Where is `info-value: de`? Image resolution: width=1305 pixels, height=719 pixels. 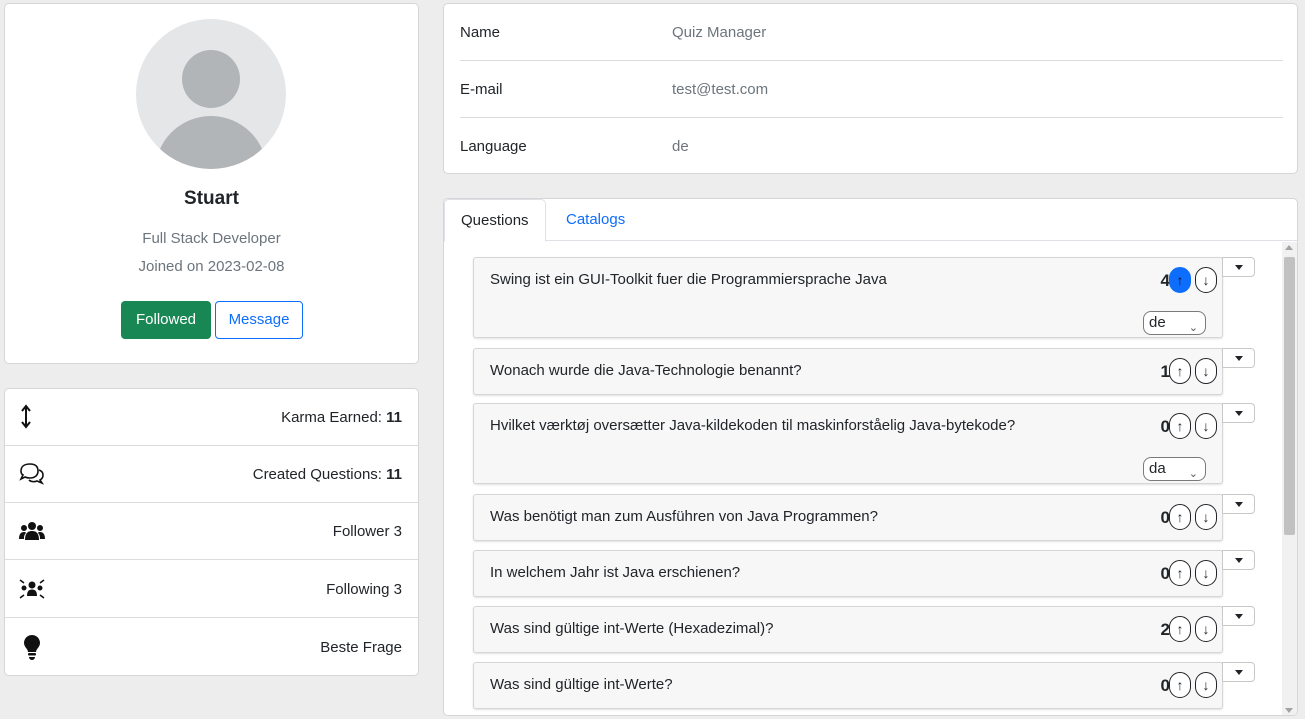 info-value: de is located at coordinates (680, 146).